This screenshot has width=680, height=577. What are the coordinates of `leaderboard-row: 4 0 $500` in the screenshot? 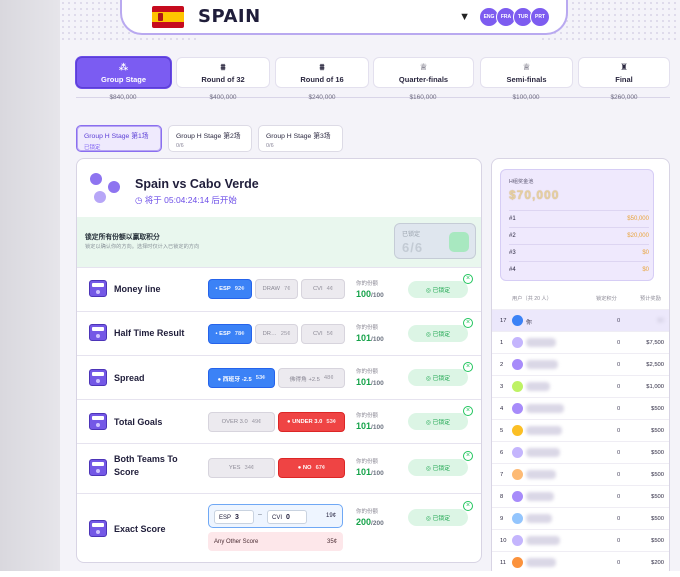 It's located at (580, 408).